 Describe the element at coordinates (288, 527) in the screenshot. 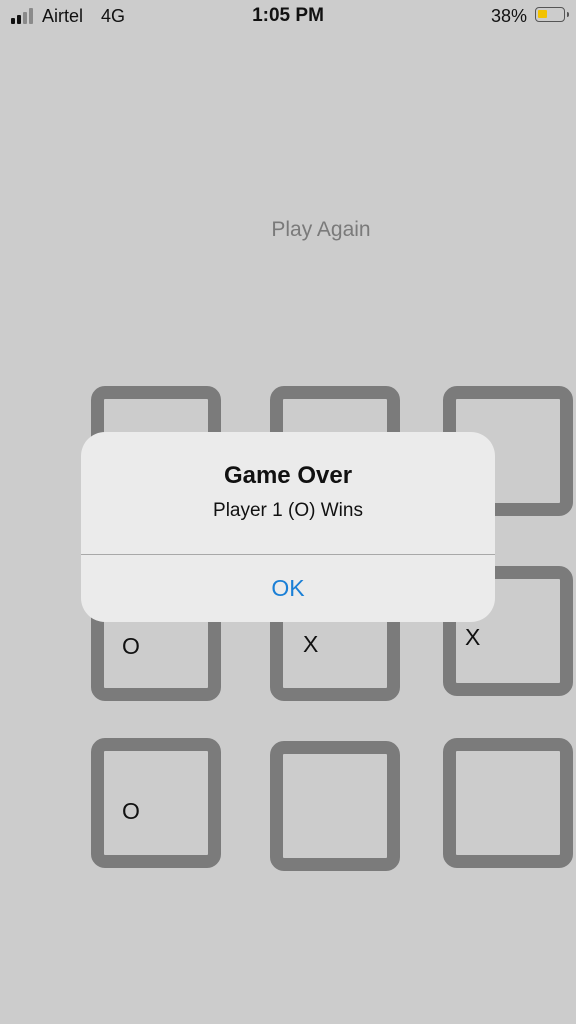

I see `game-over-alert: Game Over Player 1 (O) Wins OK` at that location.